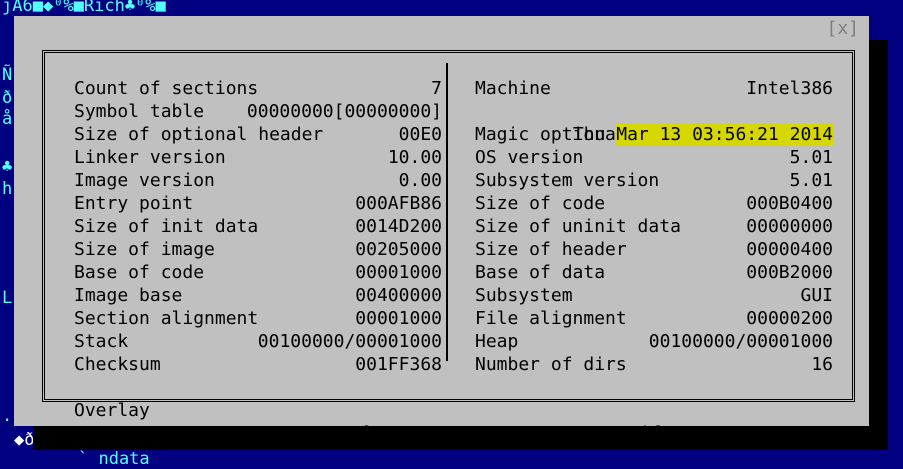  Describe the element at coordinates (468, 433) in the screenshot. I see `overlay-value: 001FDA00[009EB822/10401826/9,919 Mb]` at that location.